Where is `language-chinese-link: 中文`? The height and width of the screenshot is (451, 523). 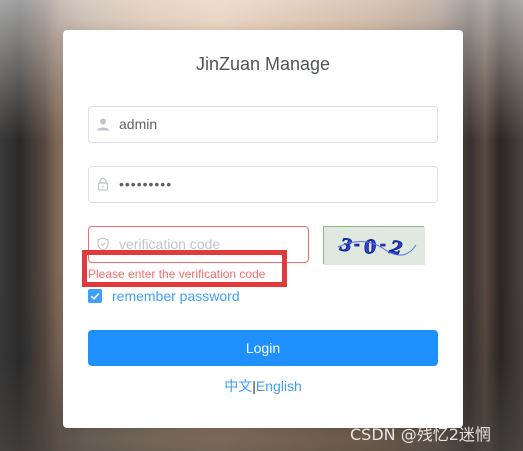
language-chinese-link: 中文 is located at coordinates (238, 386).